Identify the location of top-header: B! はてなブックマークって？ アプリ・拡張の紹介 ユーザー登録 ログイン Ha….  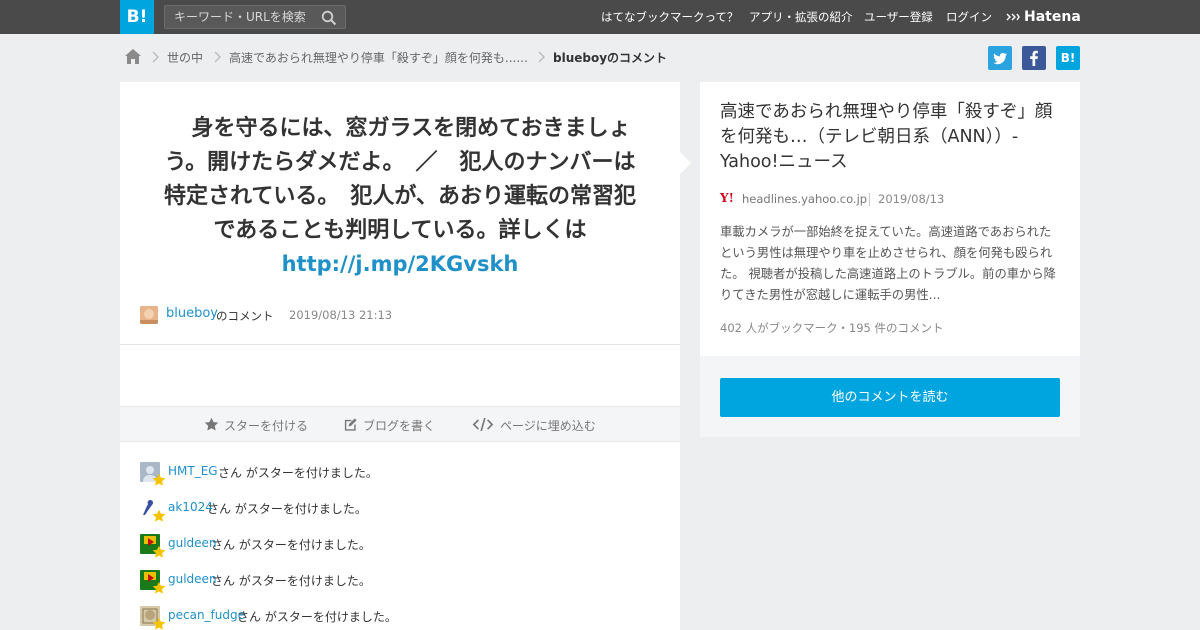
(600, 17).